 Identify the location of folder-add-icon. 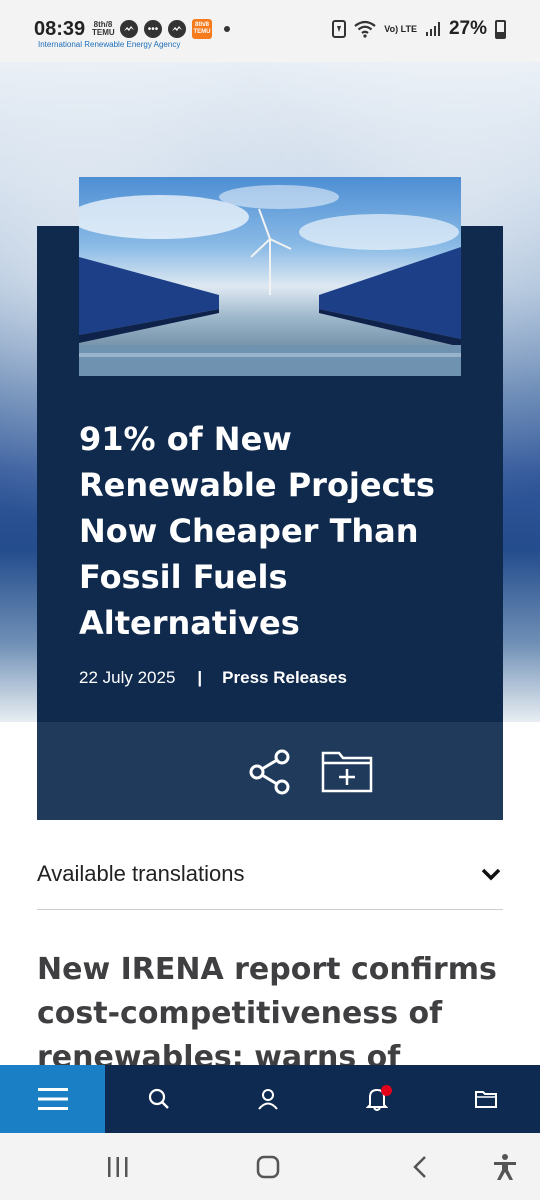
(347, 772).